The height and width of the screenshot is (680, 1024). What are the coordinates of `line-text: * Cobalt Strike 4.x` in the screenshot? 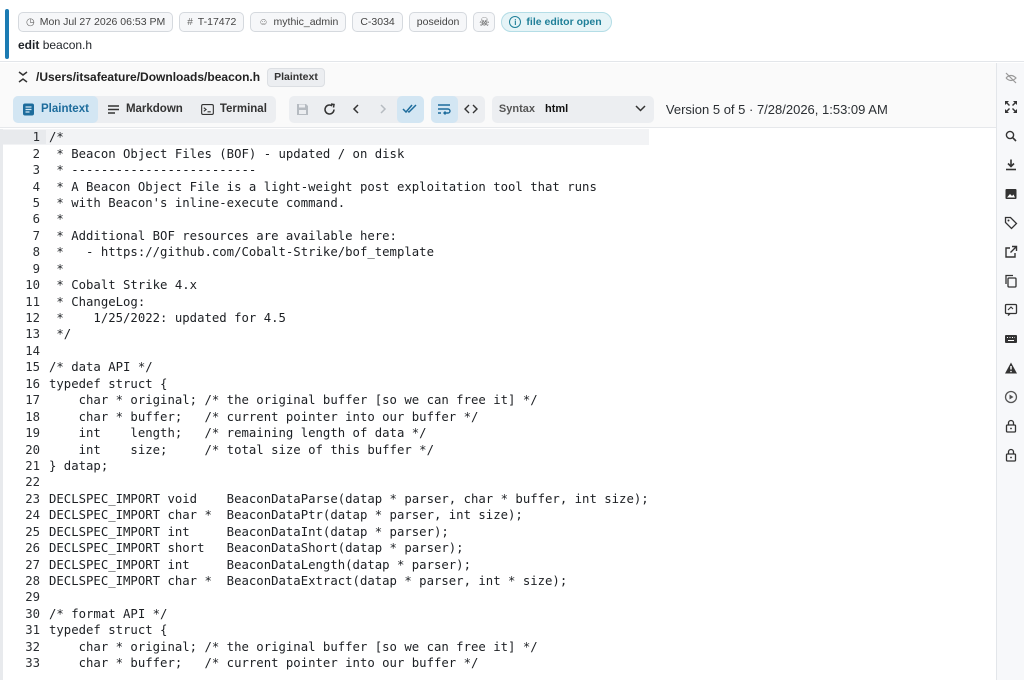 It's located at (123, 285).